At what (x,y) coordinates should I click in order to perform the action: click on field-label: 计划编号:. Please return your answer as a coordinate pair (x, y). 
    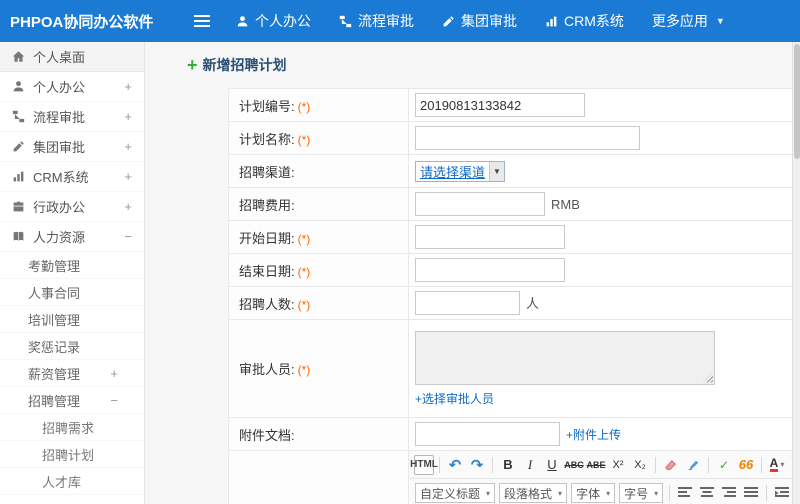
    Looking at the image, I should click on (267, 106).